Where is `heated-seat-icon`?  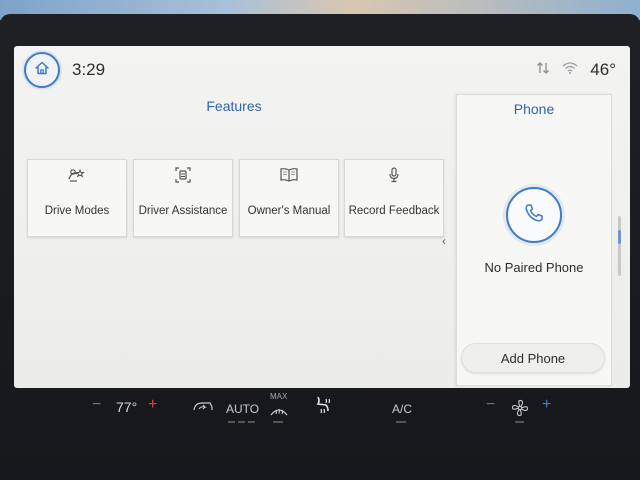 heated-seat-icon is located at coordinates (323, 407).